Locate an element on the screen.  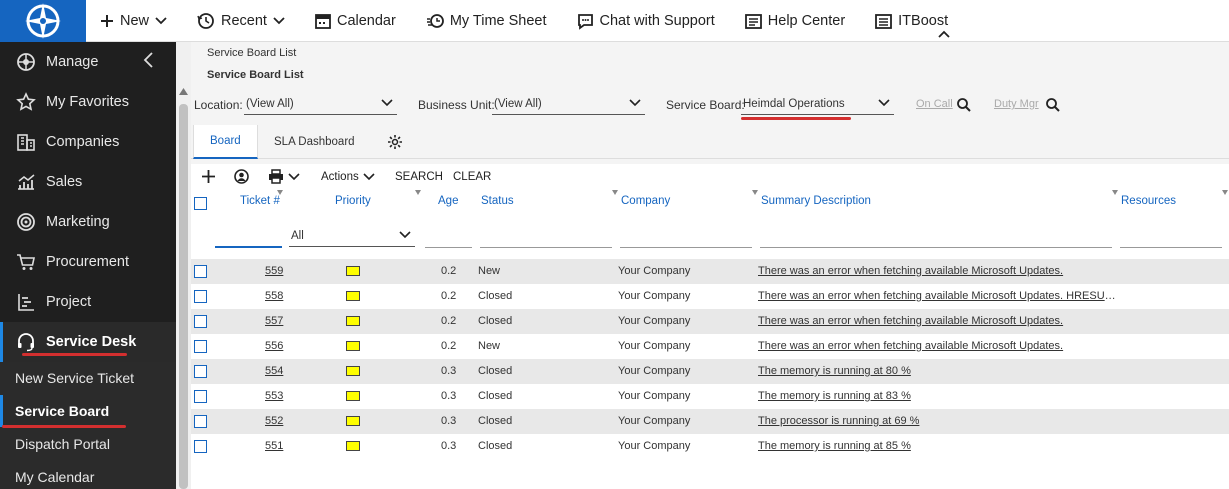
company-filter-input is located at coordinates (686, 247).